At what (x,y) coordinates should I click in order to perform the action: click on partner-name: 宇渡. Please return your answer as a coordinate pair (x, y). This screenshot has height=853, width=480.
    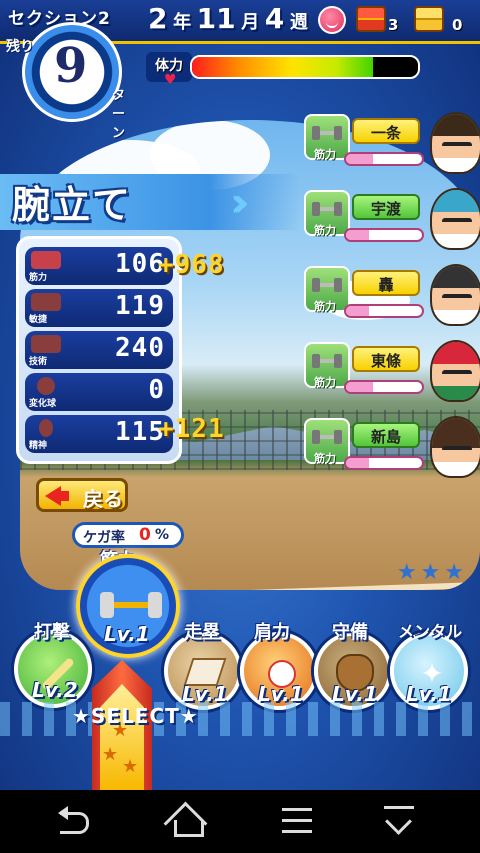
    Looking at the image, I should click on (385, 209).